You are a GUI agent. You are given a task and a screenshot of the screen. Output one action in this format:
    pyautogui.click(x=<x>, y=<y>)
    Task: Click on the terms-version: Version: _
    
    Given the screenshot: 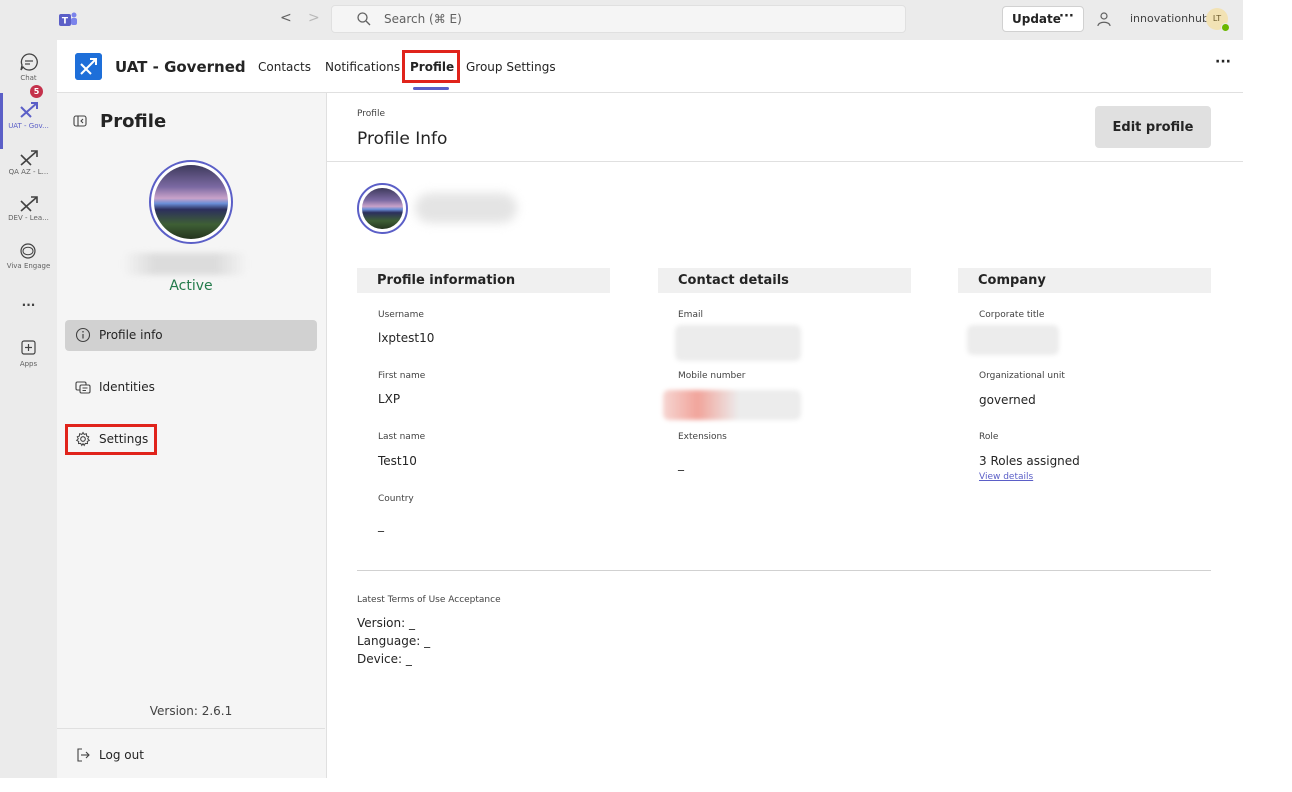 What is the action you would take?
    pyautogui.click(x=386, y=623)
    